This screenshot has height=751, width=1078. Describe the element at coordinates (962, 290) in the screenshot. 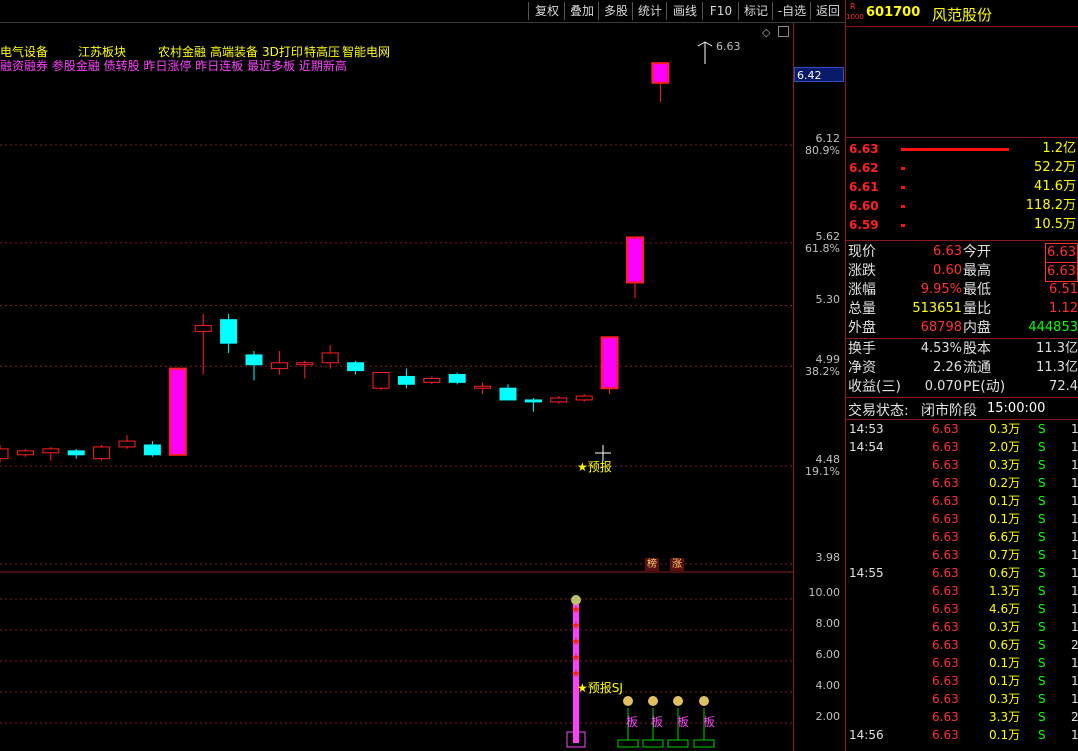

I see `quote-row: 涨幅 9.95% 最低 6.51` at that location.